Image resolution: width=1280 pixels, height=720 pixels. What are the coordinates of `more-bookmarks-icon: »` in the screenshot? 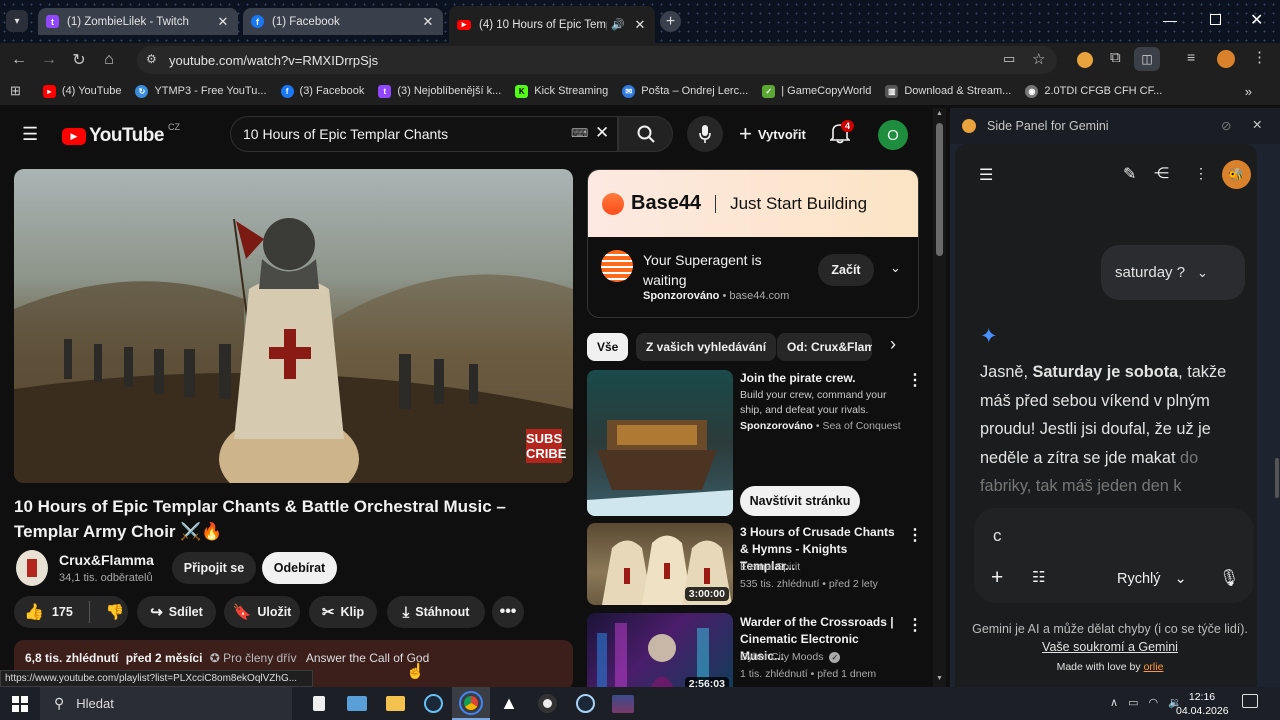 It's located at (1248, 91).